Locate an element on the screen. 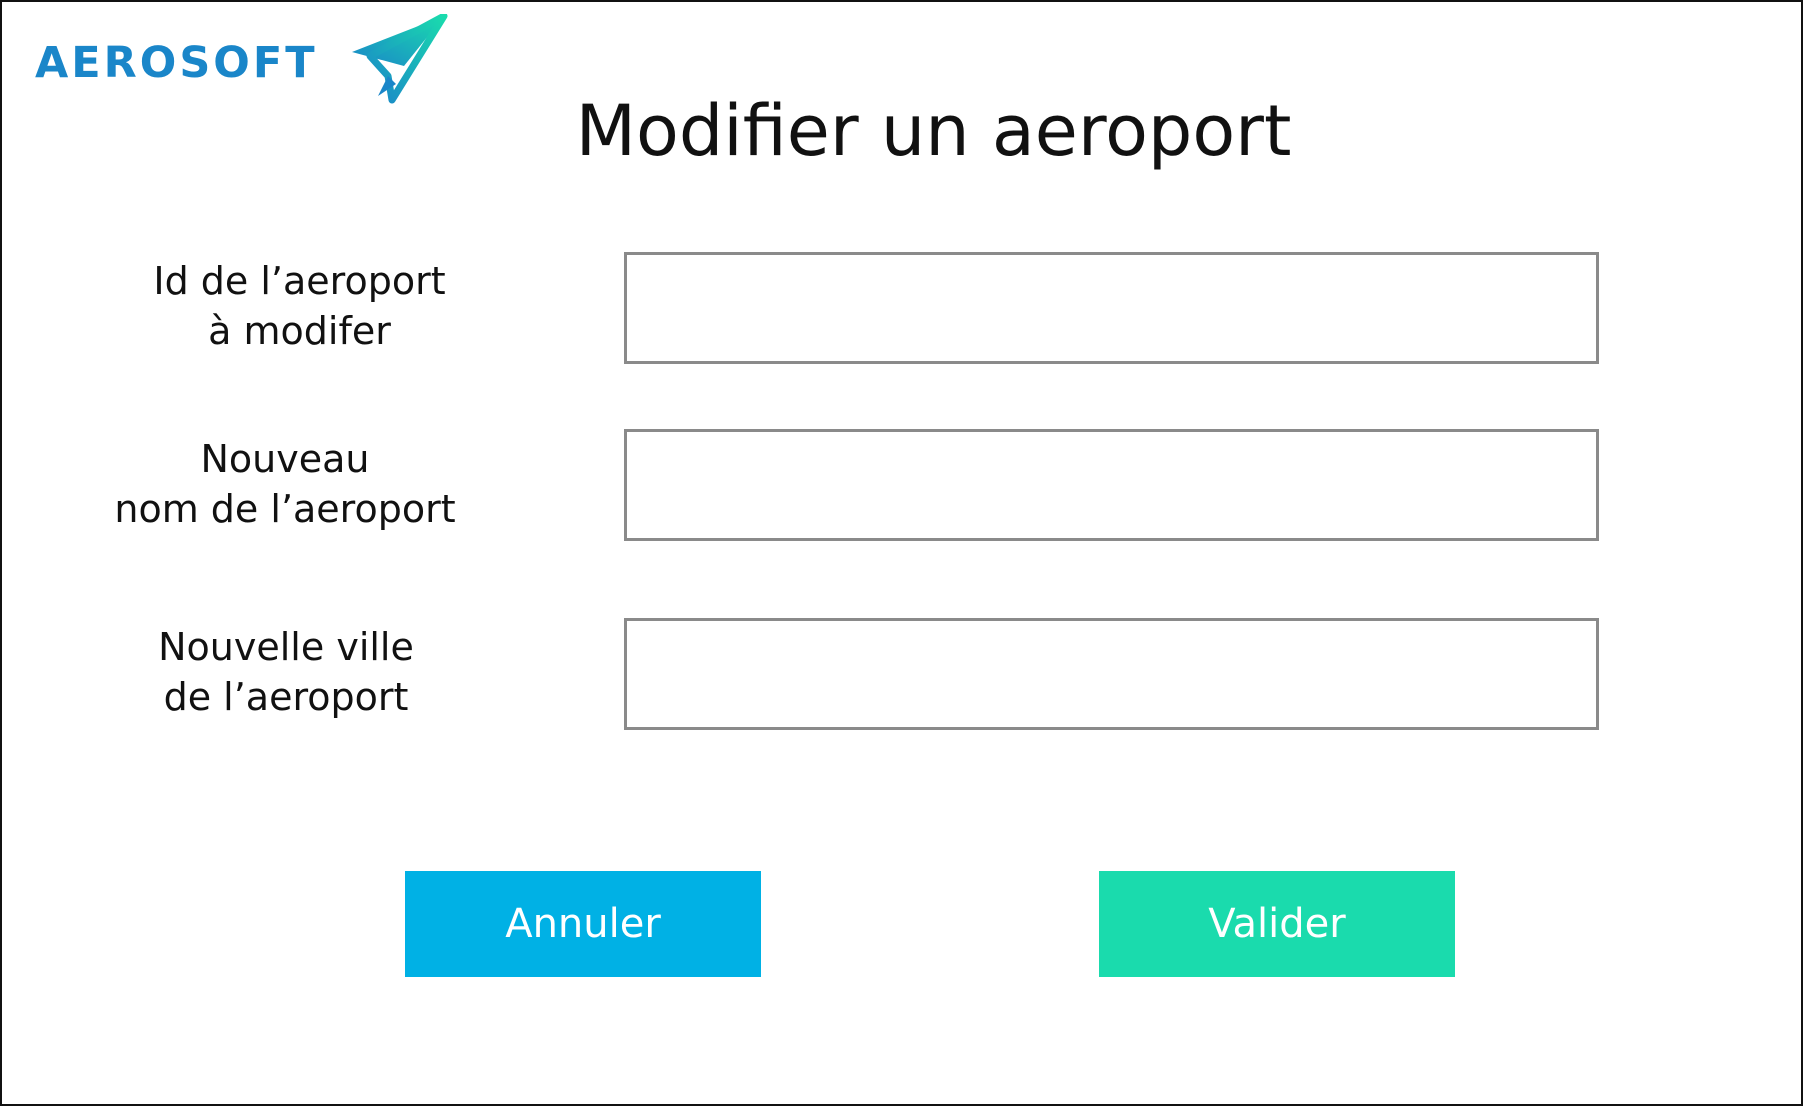 The height and width of the screenshot is (1106, 1803). brand-name: AEROSOFT is located at coordinates (176, 63).